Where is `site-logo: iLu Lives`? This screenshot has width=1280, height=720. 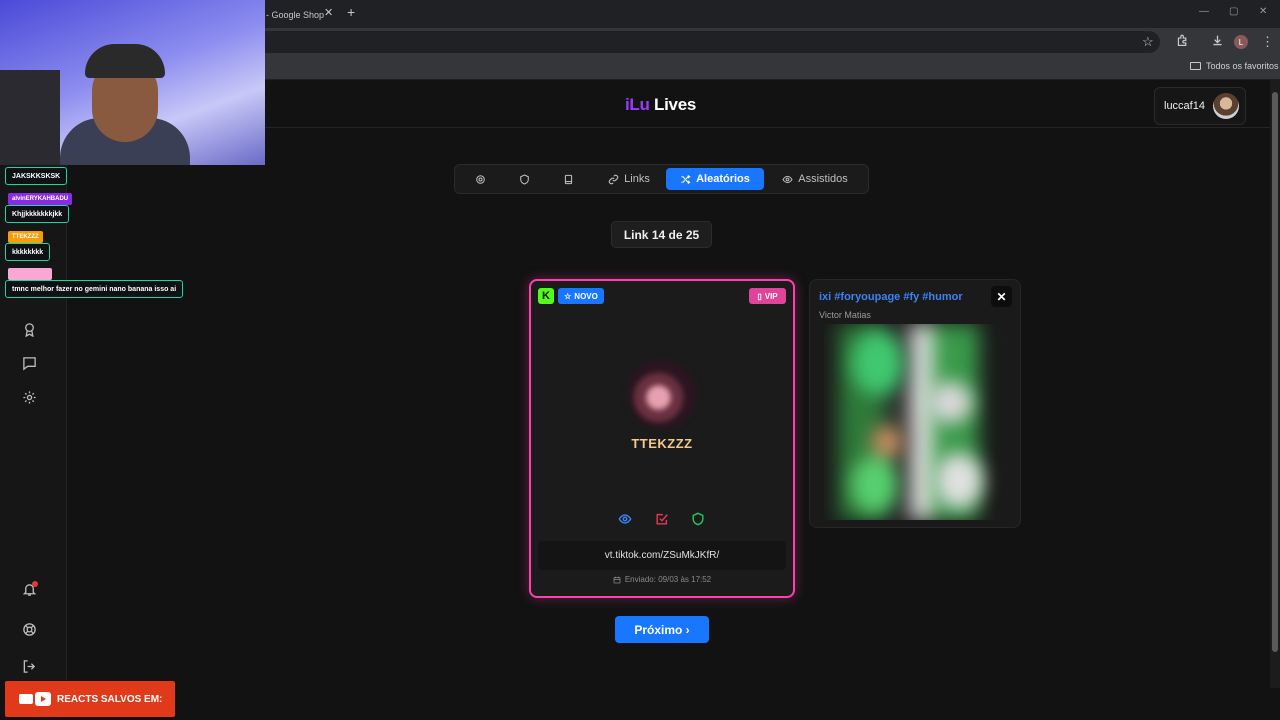 site-logo: iLu Lives is located at coordinates (660, 105).